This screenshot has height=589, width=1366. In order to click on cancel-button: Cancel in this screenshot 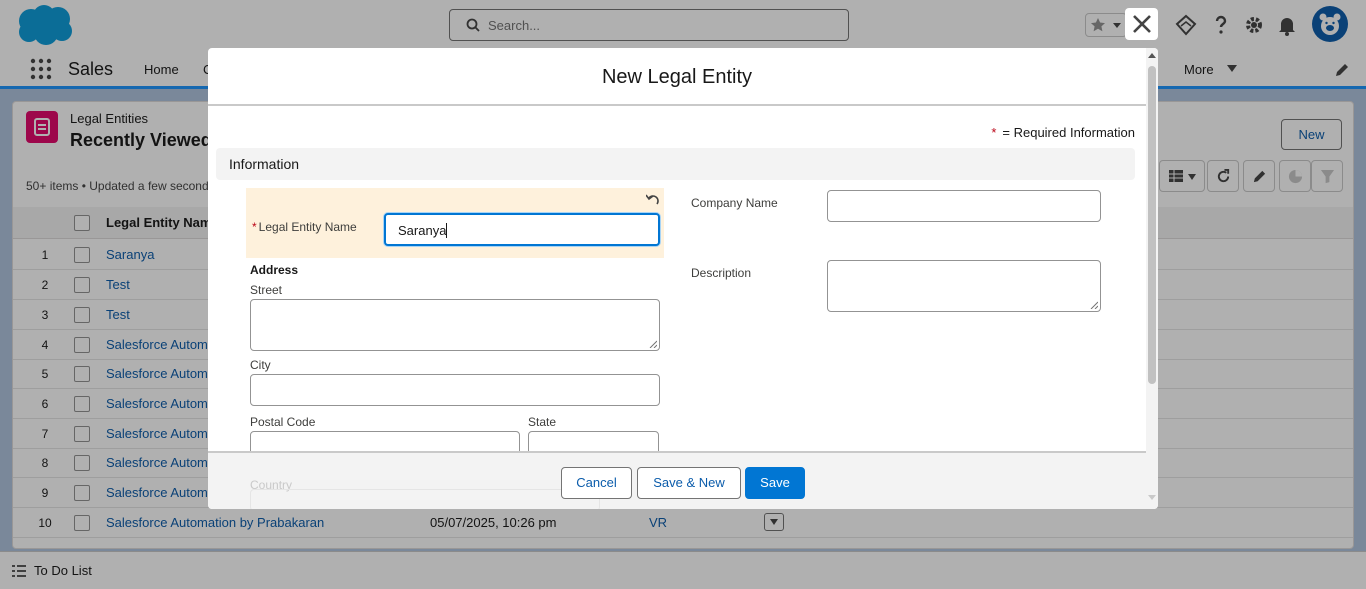, I will do `click(596, 483)`.